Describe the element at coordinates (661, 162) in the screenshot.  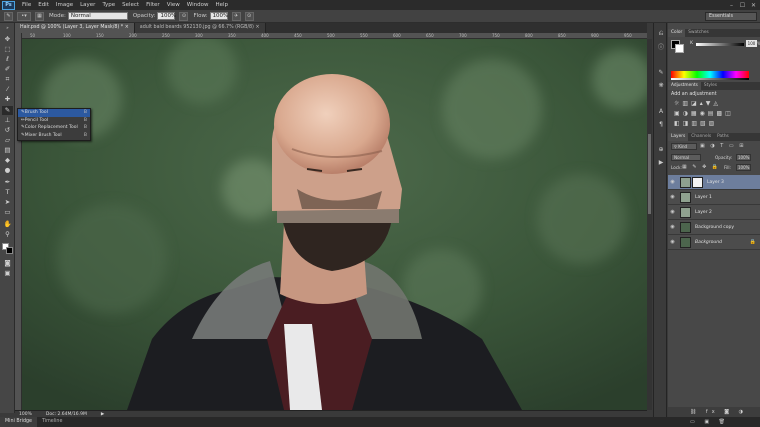
I see `actions-panel-icon: ▶` at that location.